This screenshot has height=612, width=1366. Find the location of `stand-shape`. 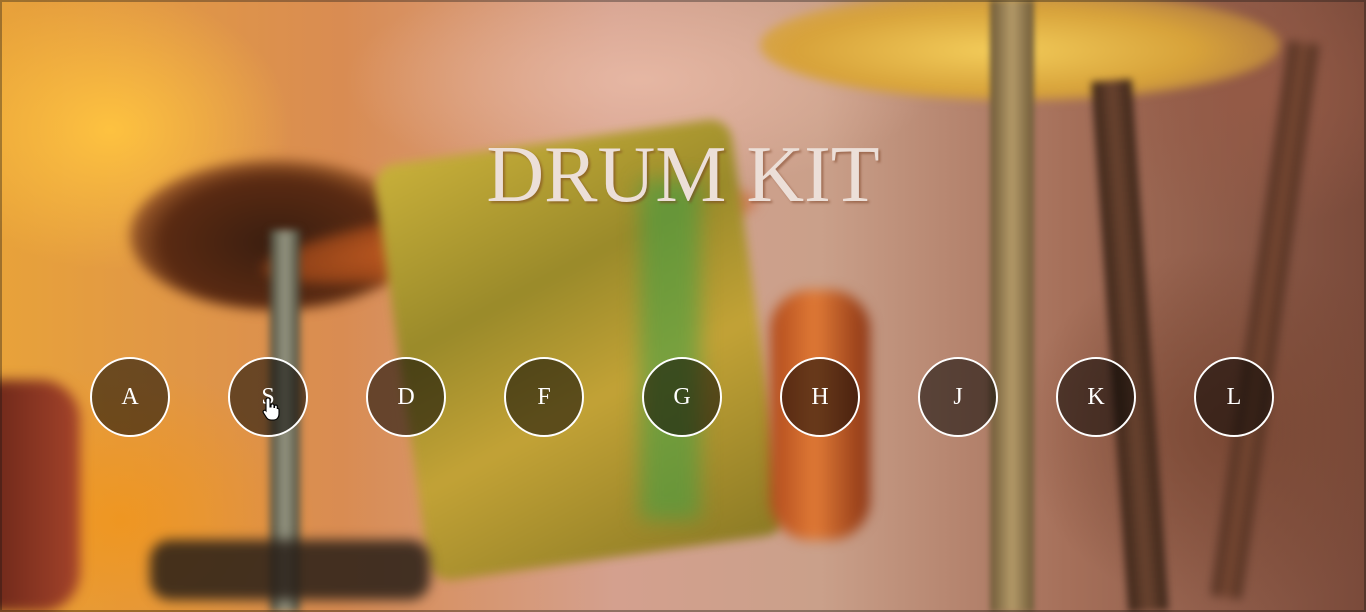

stand-shape is located at coordinates (1265, 320).